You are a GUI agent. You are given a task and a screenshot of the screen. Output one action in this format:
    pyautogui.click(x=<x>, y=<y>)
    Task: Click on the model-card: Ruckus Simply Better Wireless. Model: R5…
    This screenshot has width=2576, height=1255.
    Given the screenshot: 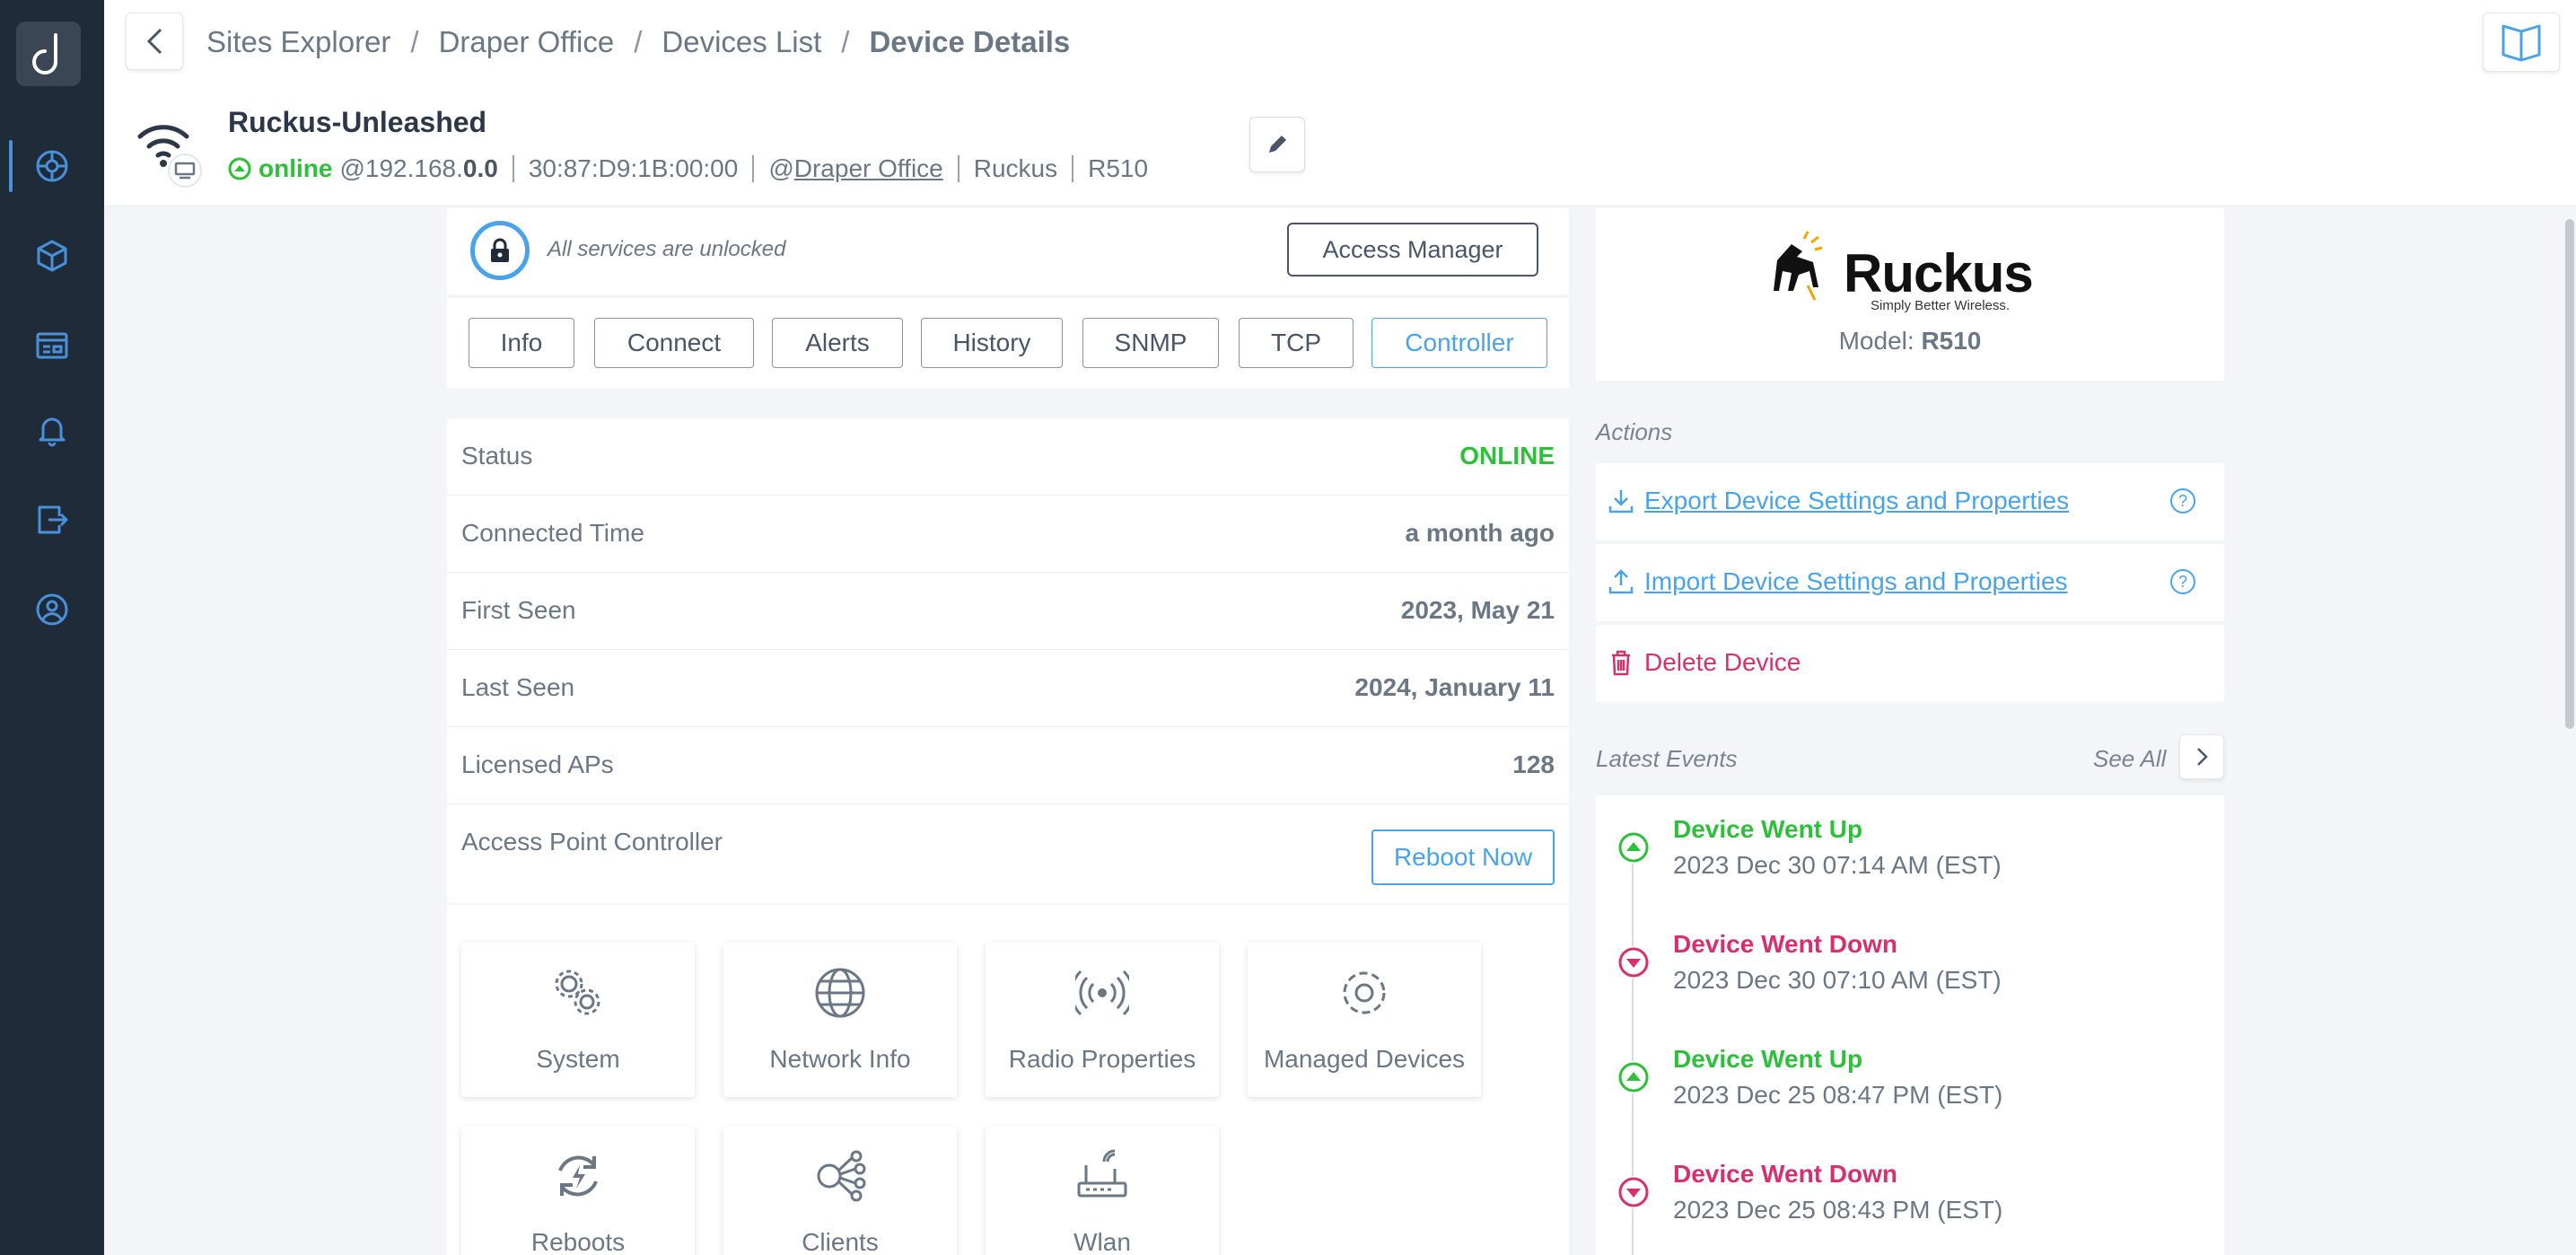 What is the action you would take?
    pyautogui.click(x=1910, y=294)
    